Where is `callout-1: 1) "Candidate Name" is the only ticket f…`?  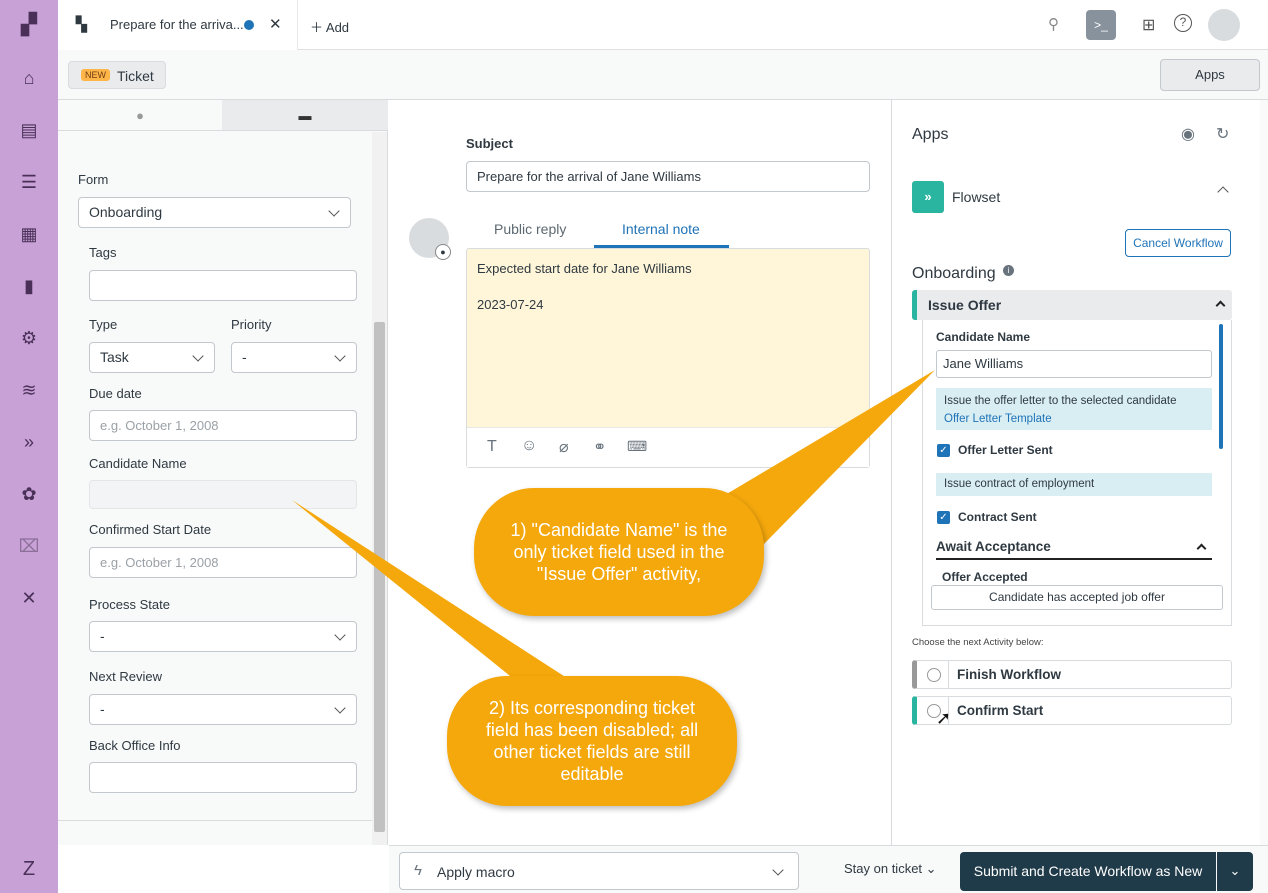 callout-1: 1) "Candidate Name" is the only ticket f… is located at coordinates (619, 552).